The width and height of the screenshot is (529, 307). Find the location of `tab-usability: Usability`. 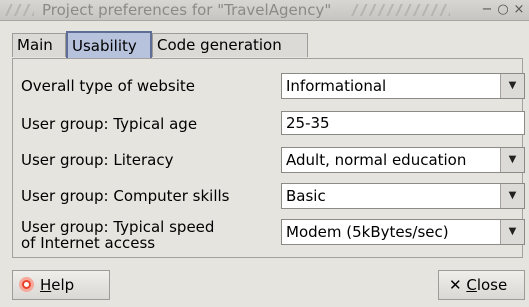

tab-usability: Usability is located at coordinates (109, 44).